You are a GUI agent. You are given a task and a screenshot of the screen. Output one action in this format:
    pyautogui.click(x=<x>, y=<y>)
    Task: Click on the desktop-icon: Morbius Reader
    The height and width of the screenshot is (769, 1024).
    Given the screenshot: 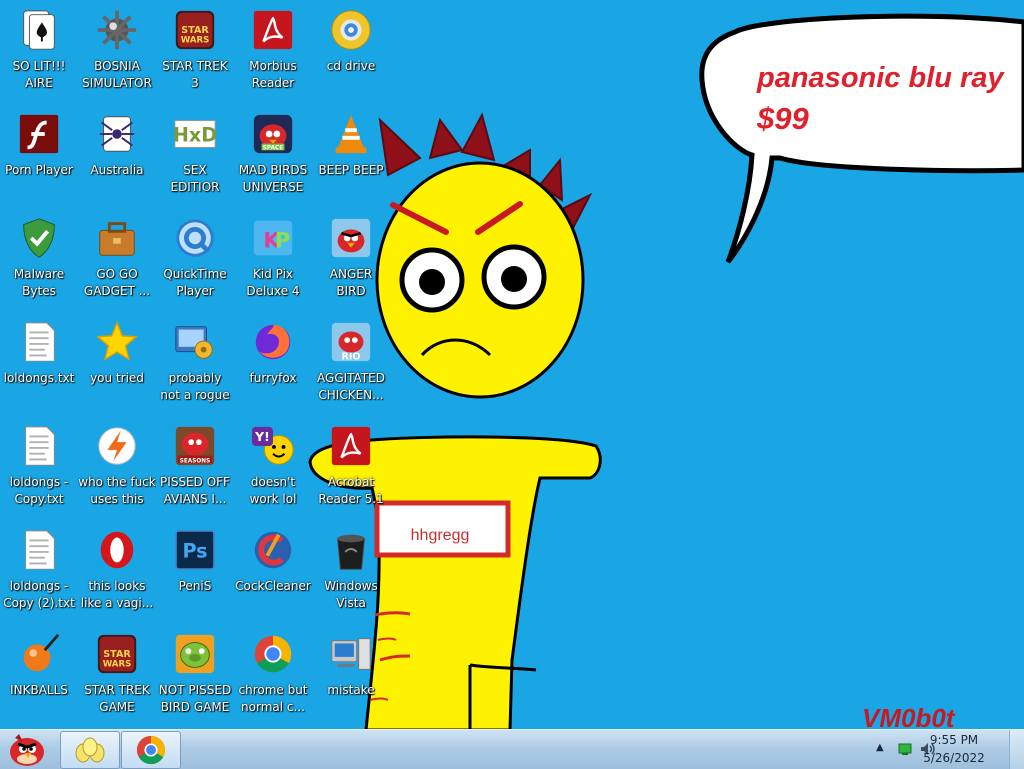 What is the action you would take?
    pyautogui.click(x=273, y=52)
    